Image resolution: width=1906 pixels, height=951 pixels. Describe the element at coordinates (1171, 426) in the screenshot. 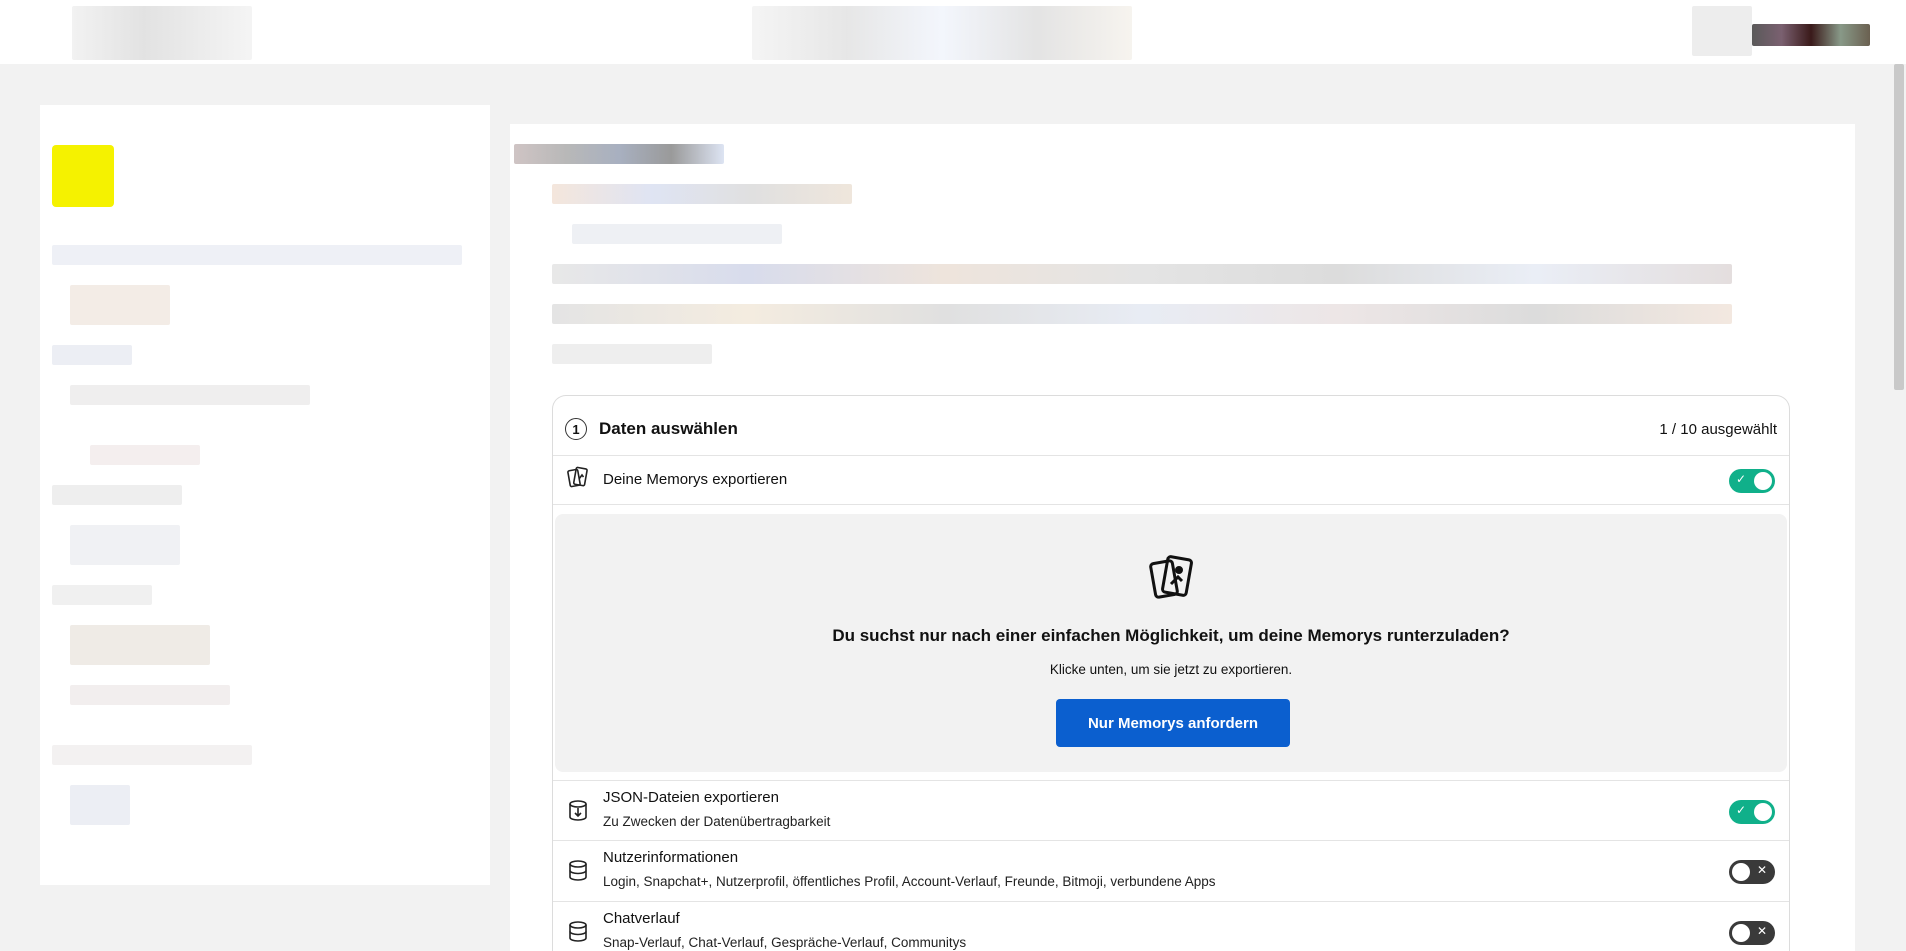

I see `step-header: 1 Daten auswählen 1 / 10 ausgewählt` at that location.